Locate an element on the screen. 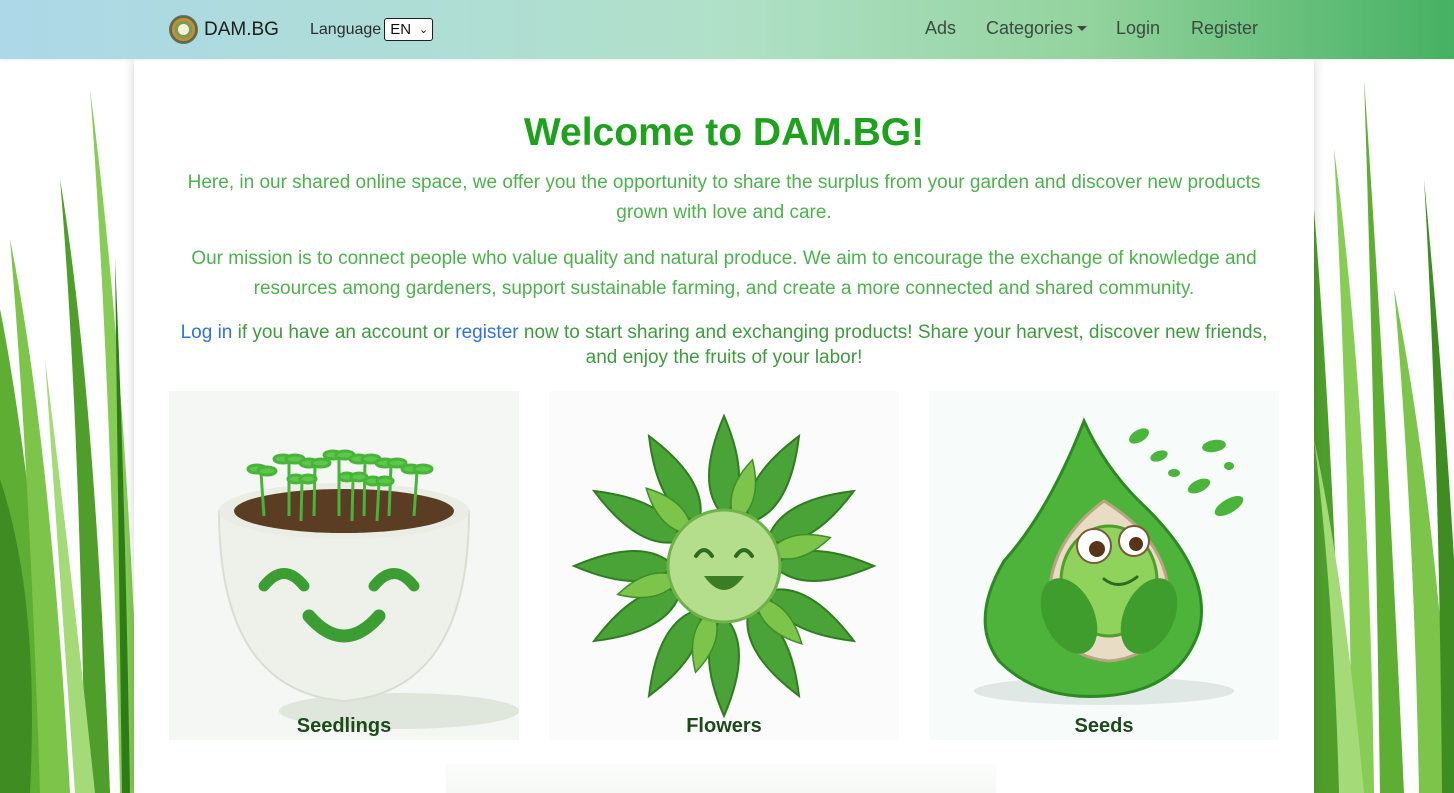 Image resolution: width=1454 pixels, height=793 pixels. category-label: Seeds is located at coordinates (1104, 726).